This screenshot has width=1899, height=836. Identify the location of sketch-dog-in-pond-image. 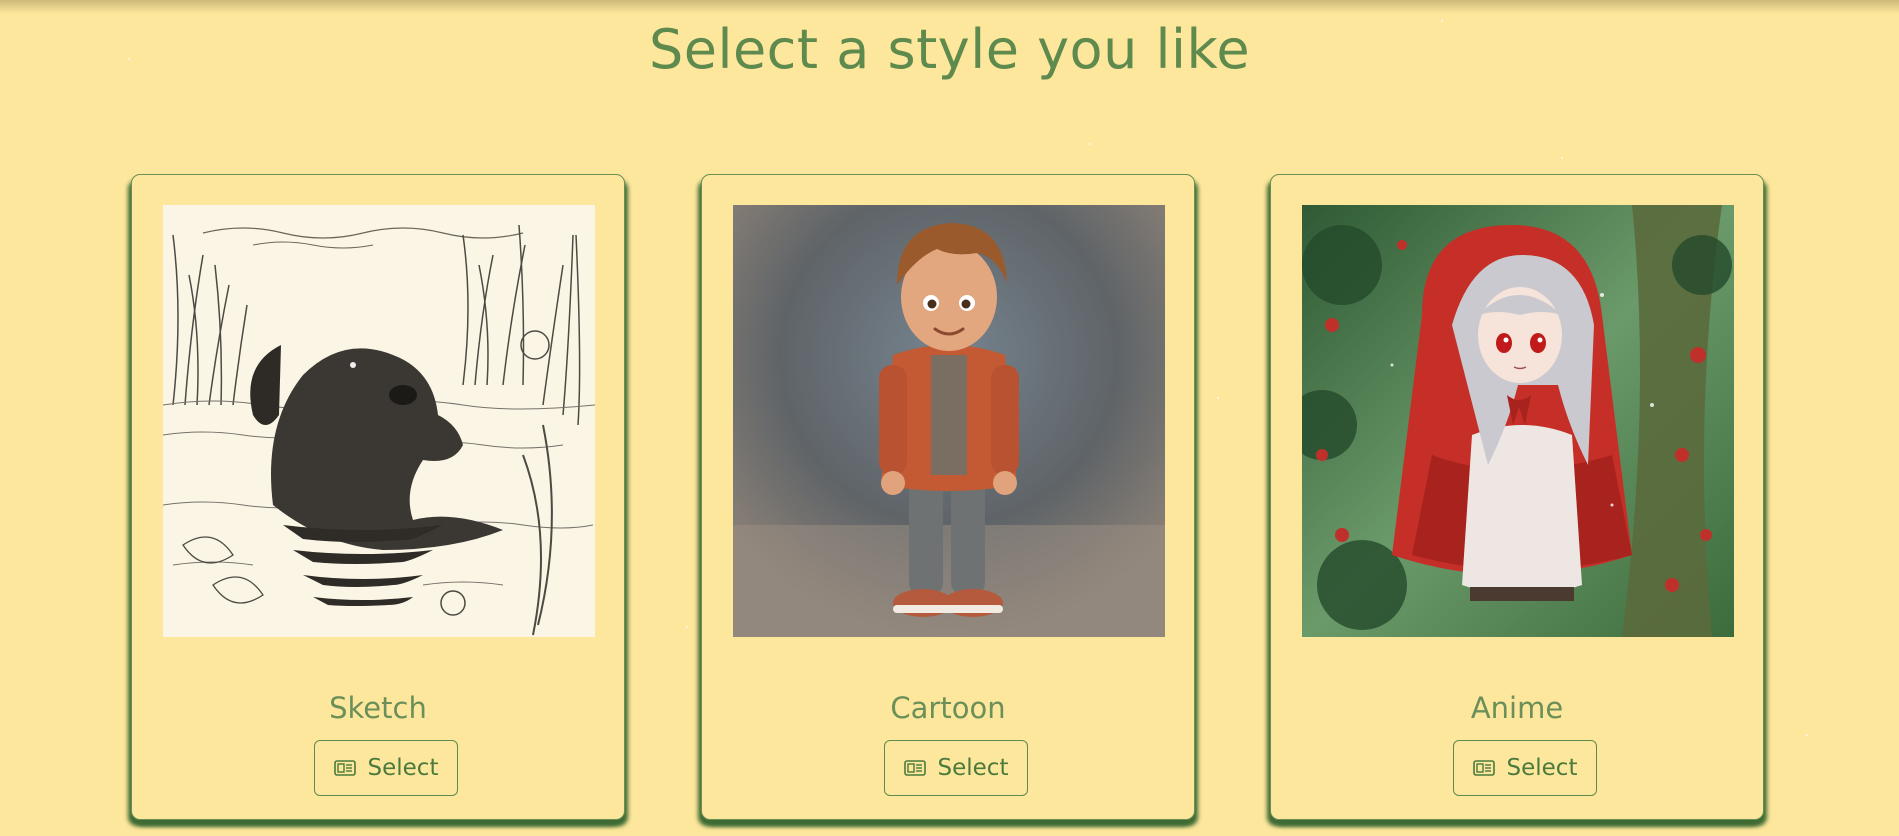
(379, 421).